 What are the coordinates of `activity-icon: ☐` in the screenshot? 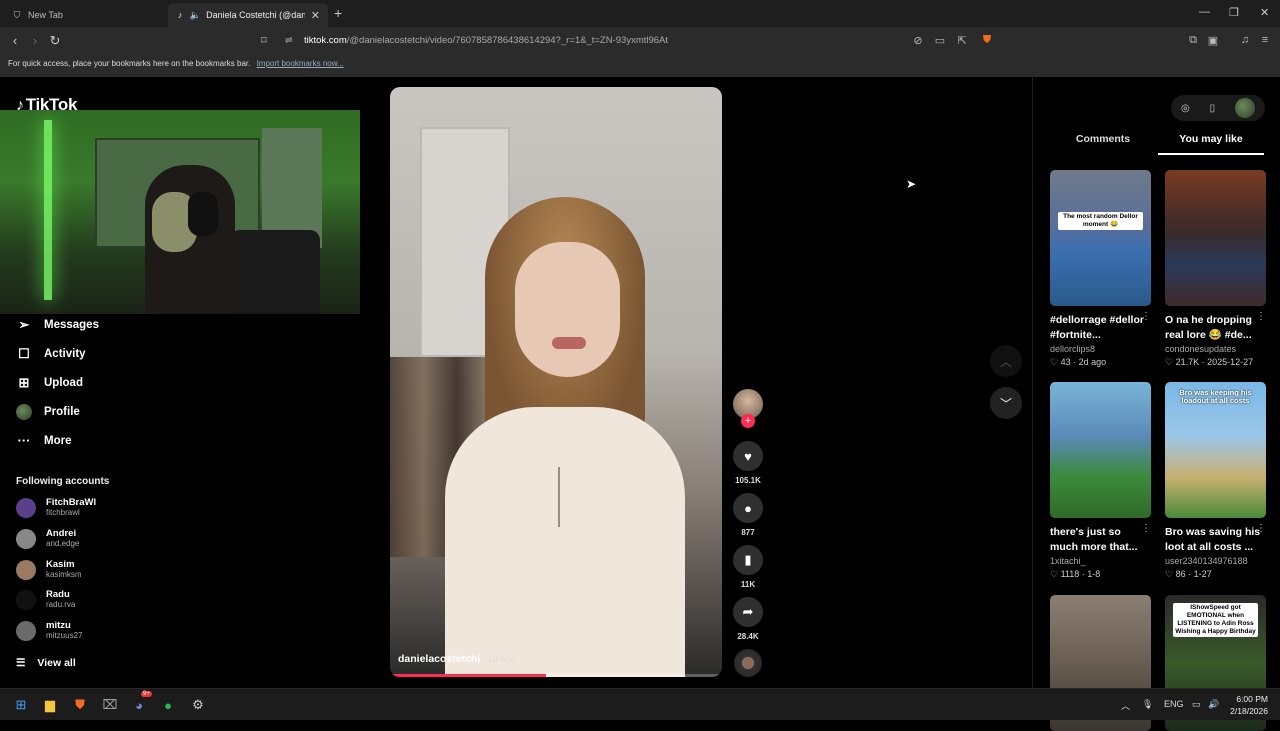 It's located at (24, 353).